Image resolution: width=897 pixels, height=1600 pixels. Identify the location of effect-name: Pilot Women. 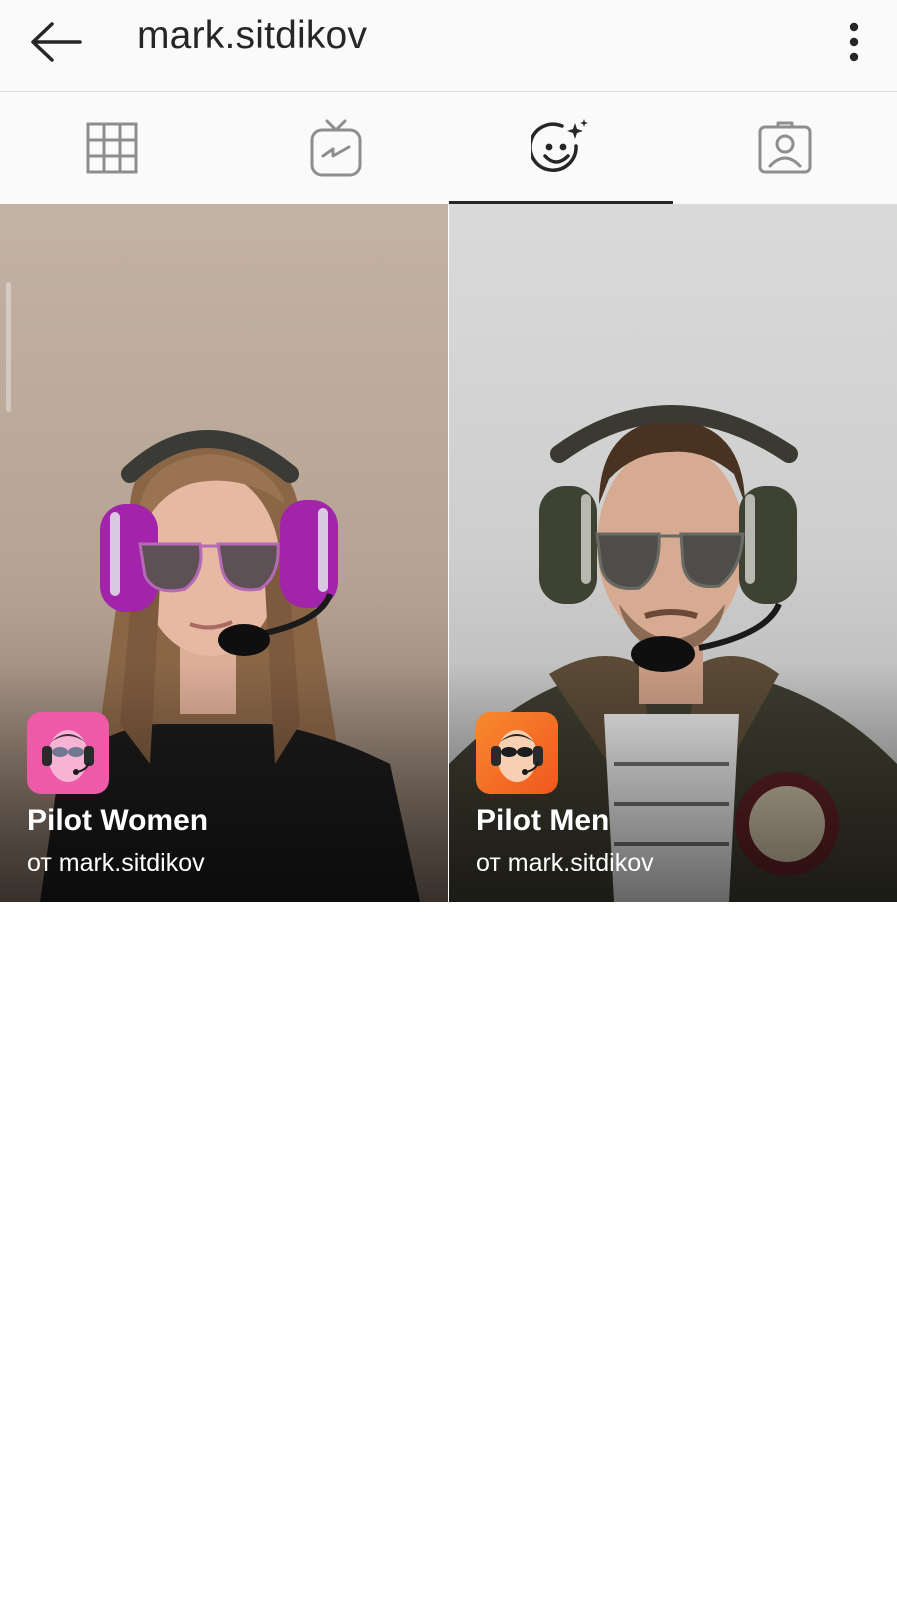
(118, 820).